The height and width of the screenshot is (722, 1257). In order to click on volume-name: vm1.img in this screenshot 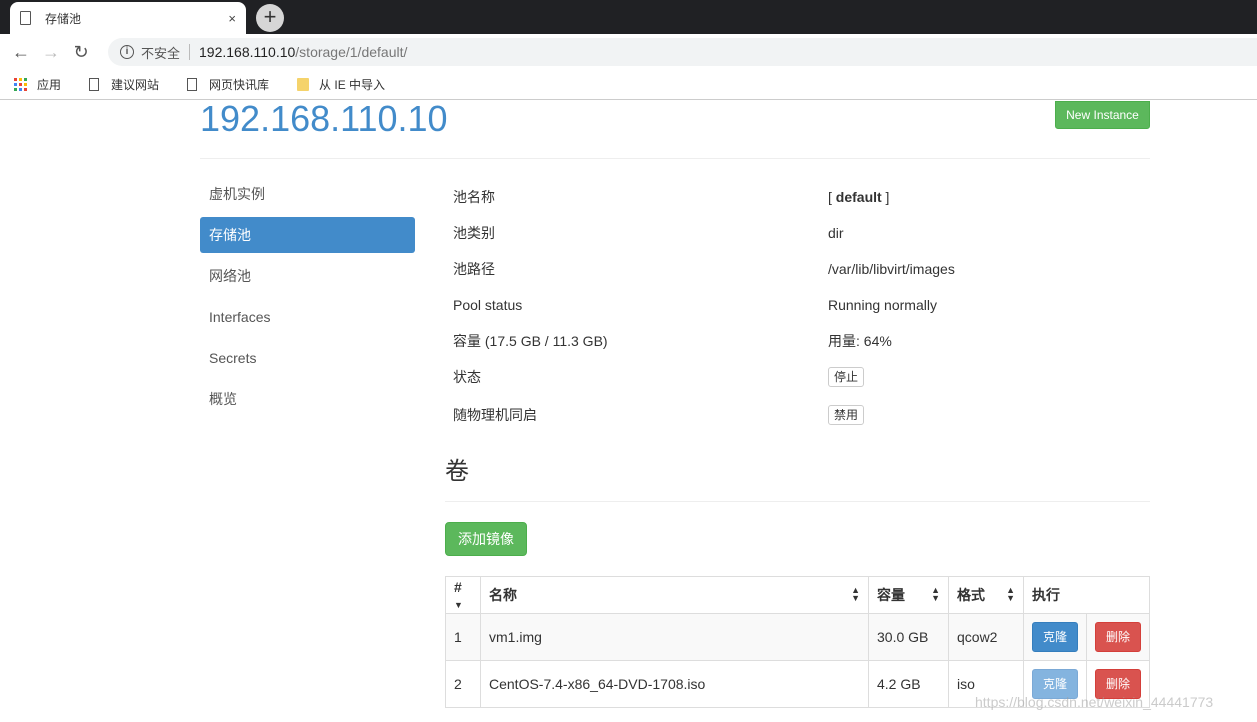, I will do `click(674, 637)`.